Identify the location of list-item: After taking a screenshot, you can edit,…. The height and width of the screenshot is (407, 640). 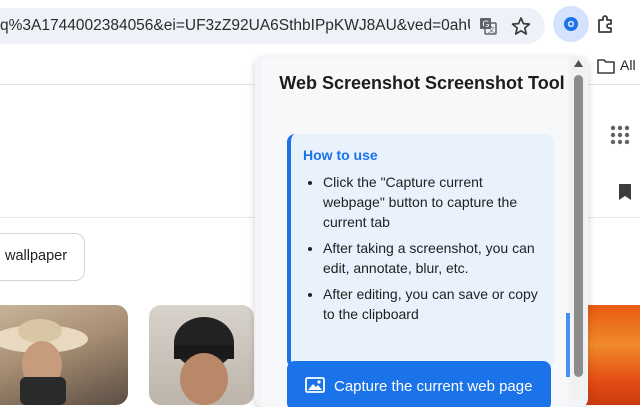
(433, 258).